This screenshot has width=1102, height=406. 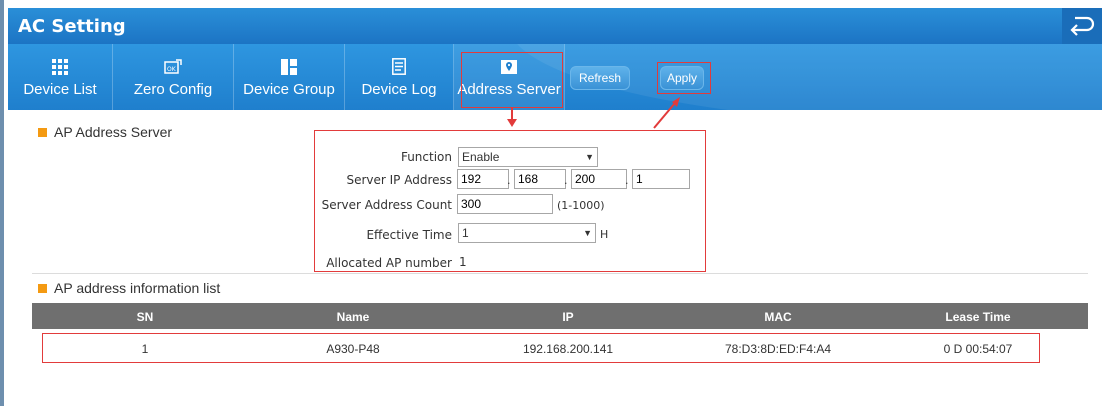 I want to click on table-header: SN Name IP MAC Lease Time, so click(x=560, y=316).